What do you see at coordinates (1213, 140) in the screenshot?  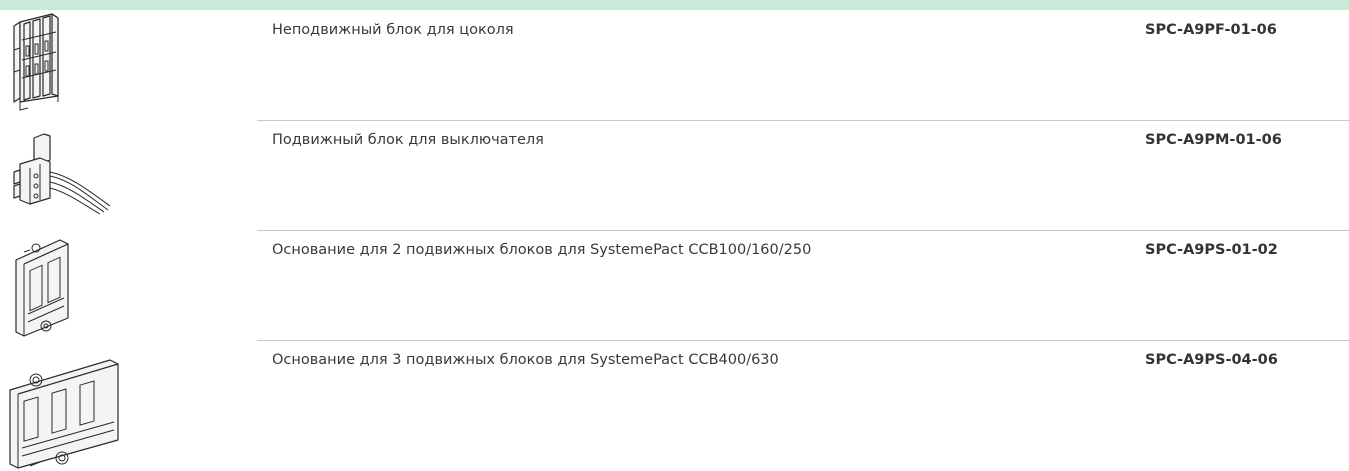 I see `product-reference: SPC-A9PM-01-06` at bounding box center [1213, 140].